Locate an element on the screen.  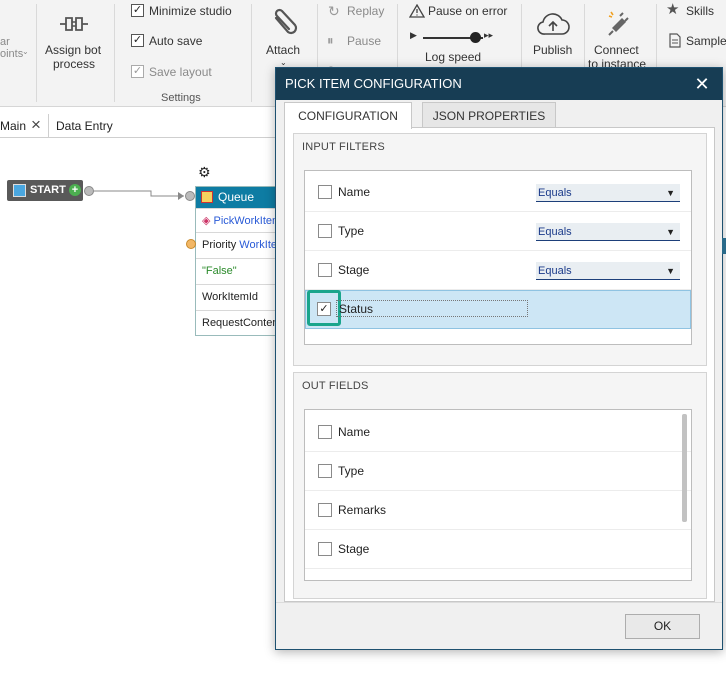
star-icon: ★ is located at coordinates (673, 9).